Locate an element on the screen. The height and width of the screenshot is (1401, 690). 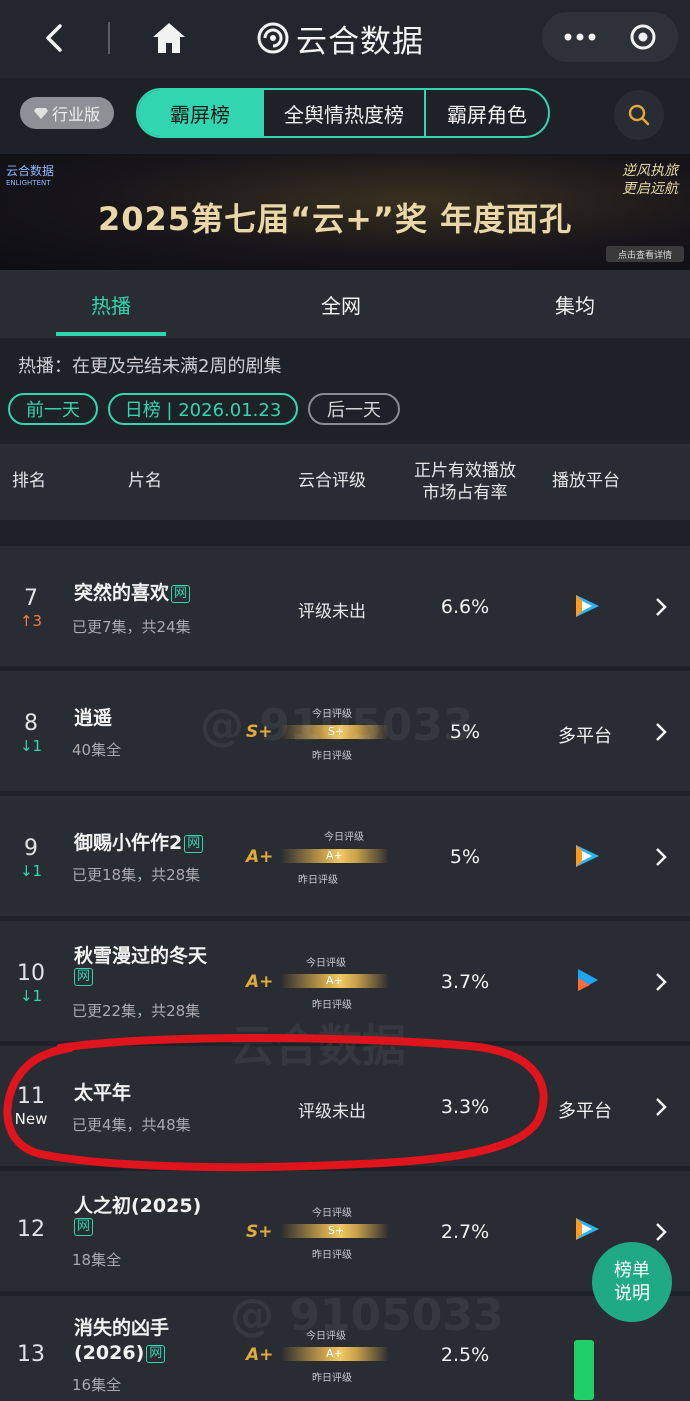
show-title-text: 秋雪漫过的冬天 is located at coordinates (141, 956).